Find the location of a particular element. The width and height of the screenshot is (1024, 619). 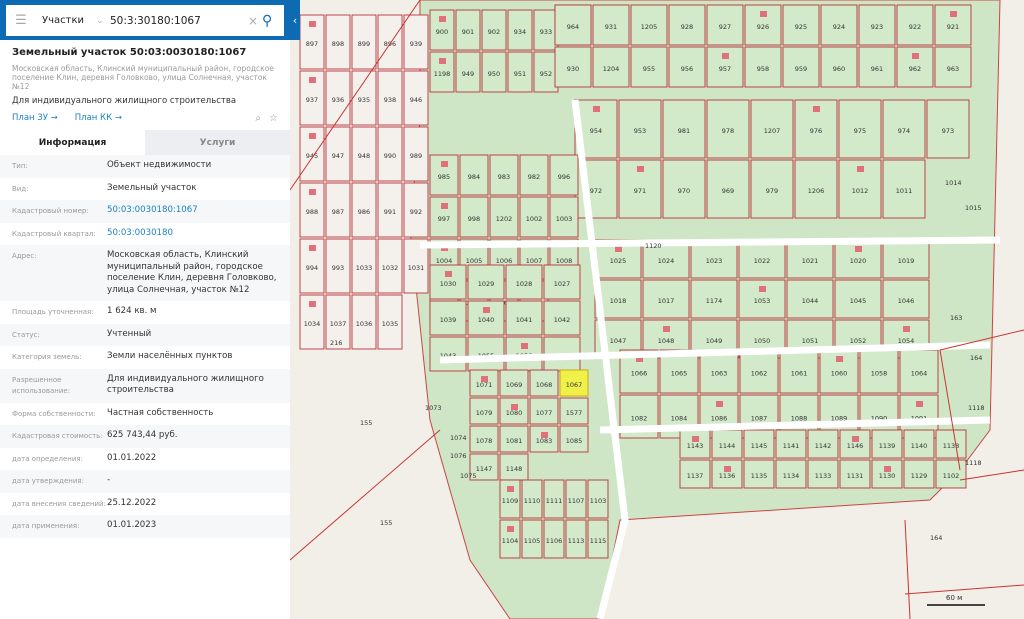

parcel: 898 is located at coordinates (338, 42).